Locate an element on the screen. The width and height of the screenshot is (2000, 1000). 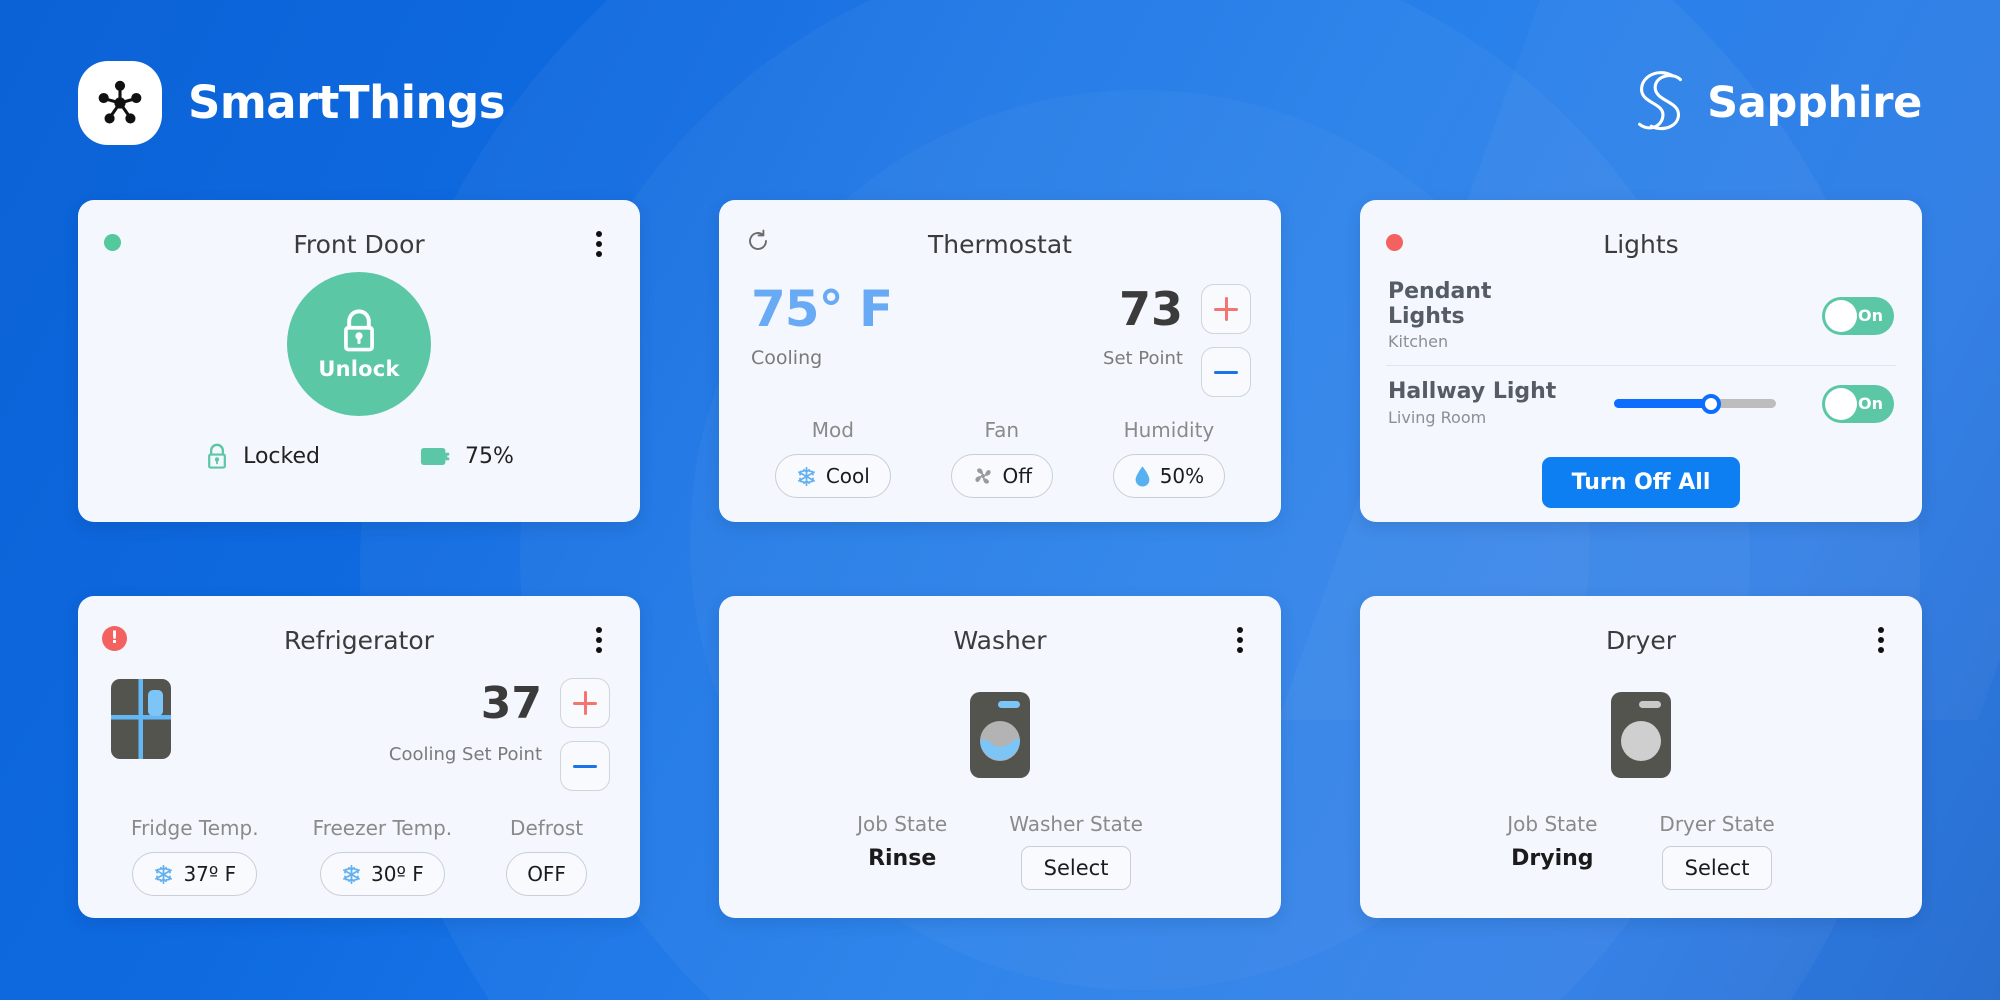
lock-status: Locked is located at coordinates (262, 456).